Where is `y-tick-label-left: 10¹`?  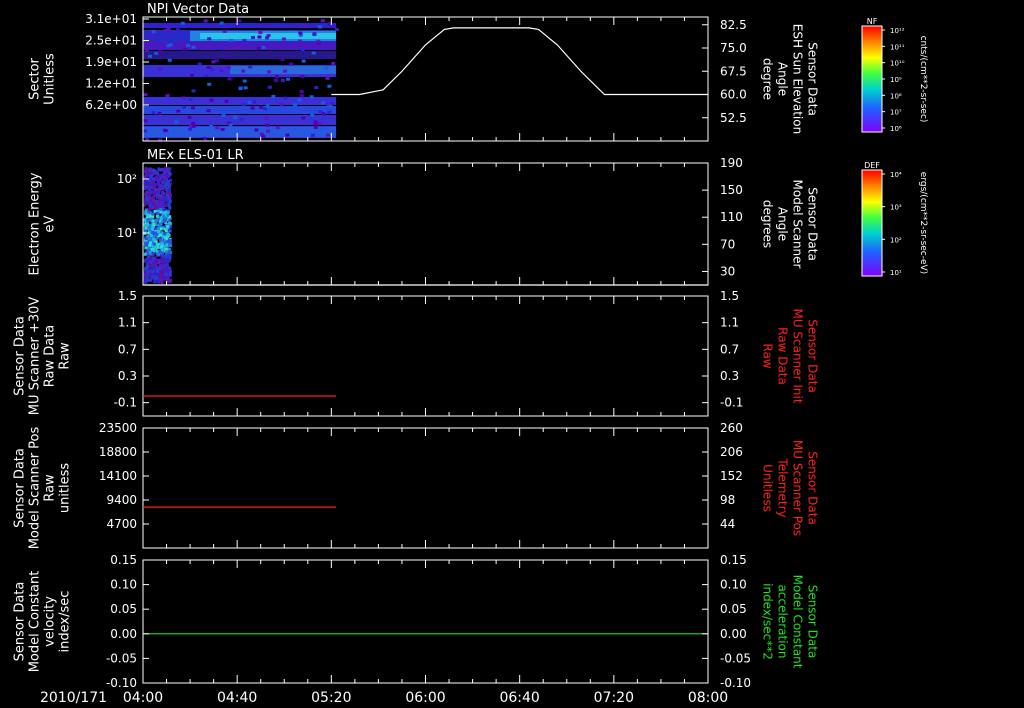
y-tick-label-left: 10¹ is located at coordinates (127, 233).